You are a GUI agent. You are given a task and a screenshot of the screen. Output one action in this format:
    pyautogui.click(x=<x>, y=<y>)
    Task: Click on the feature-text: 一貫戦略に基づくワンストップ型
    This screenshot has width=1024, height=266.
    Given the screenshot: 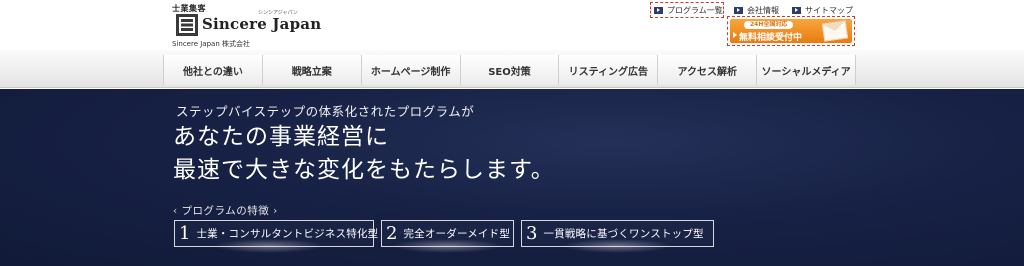 What is the action you would take?
    pyautogui.click(x=623, y=234)
    